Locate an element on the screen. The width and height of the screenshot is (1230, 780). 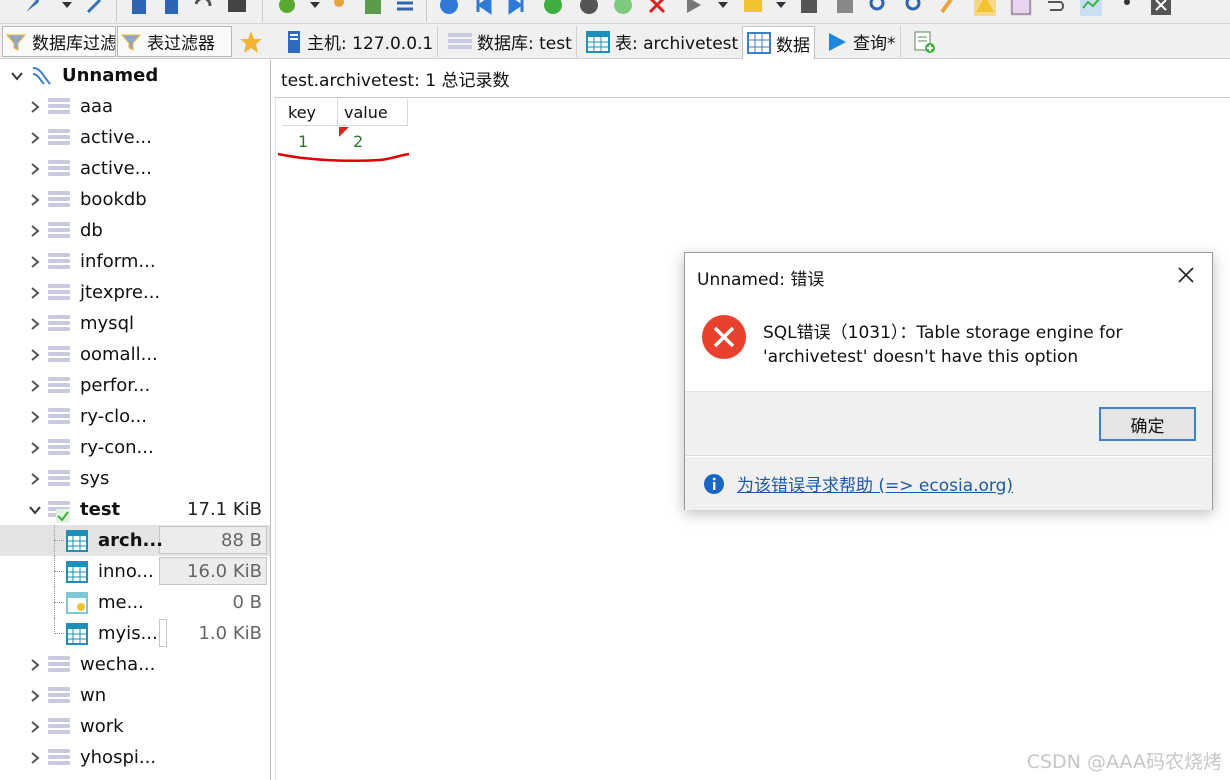
table-filter-label: 表过滤器 is located at coordinates (181, 44).